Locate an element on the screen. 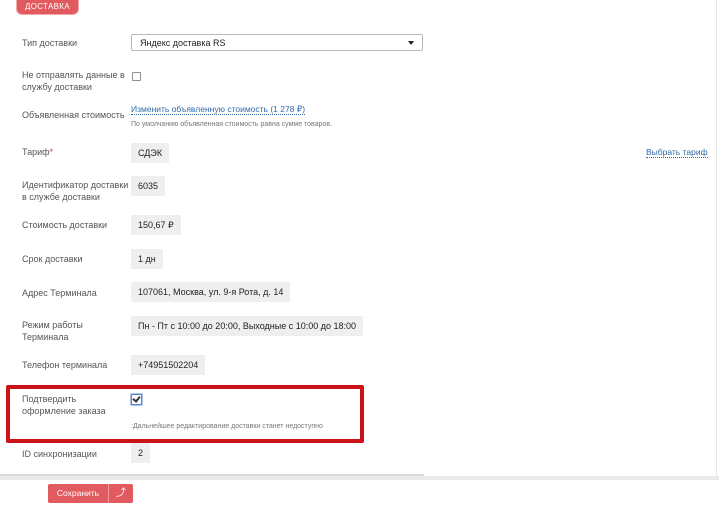 This screenshot has width=719, height=509. highlight-frame is located at coordinates (185, 414).